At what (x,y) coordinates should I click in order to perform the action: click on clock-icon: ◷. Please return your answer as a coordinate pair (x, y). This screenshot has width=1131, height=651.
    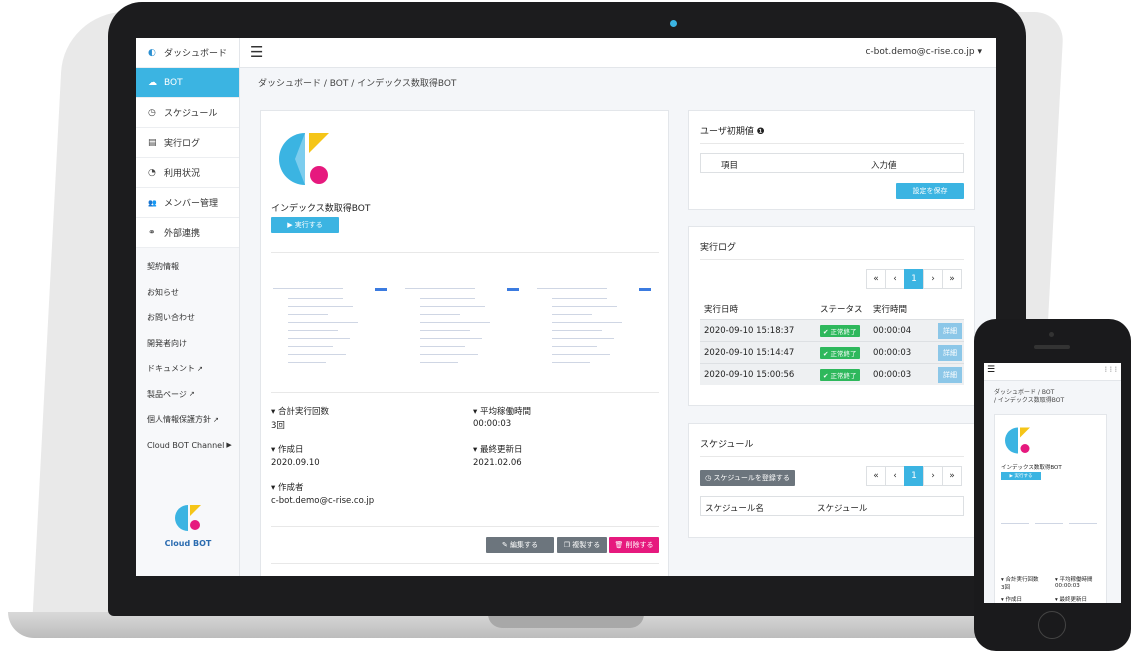
    Looking at the image, I should click on (152, 112).